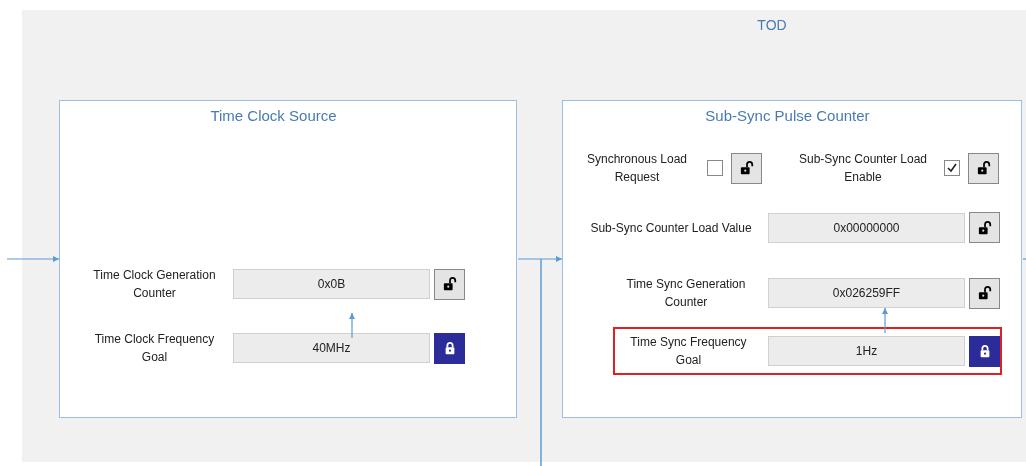 The image size is (1026, 466). Describe the element at coordinates (866, 351) in the screenshot. I see `value-field: 1Hz` at that location.